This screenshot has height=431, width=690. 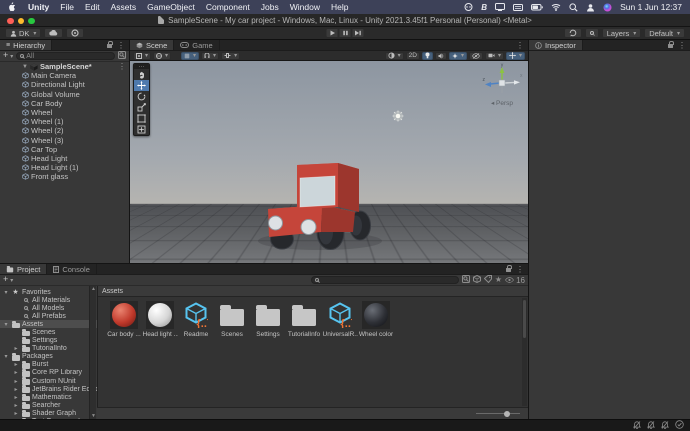 I want to click on project-tree-row: ★ All Materials, so click(x=48, y=300).